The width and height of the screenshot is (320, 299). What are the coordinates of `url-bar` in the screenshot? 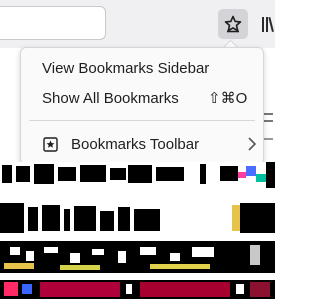 It's located at (53, 23).